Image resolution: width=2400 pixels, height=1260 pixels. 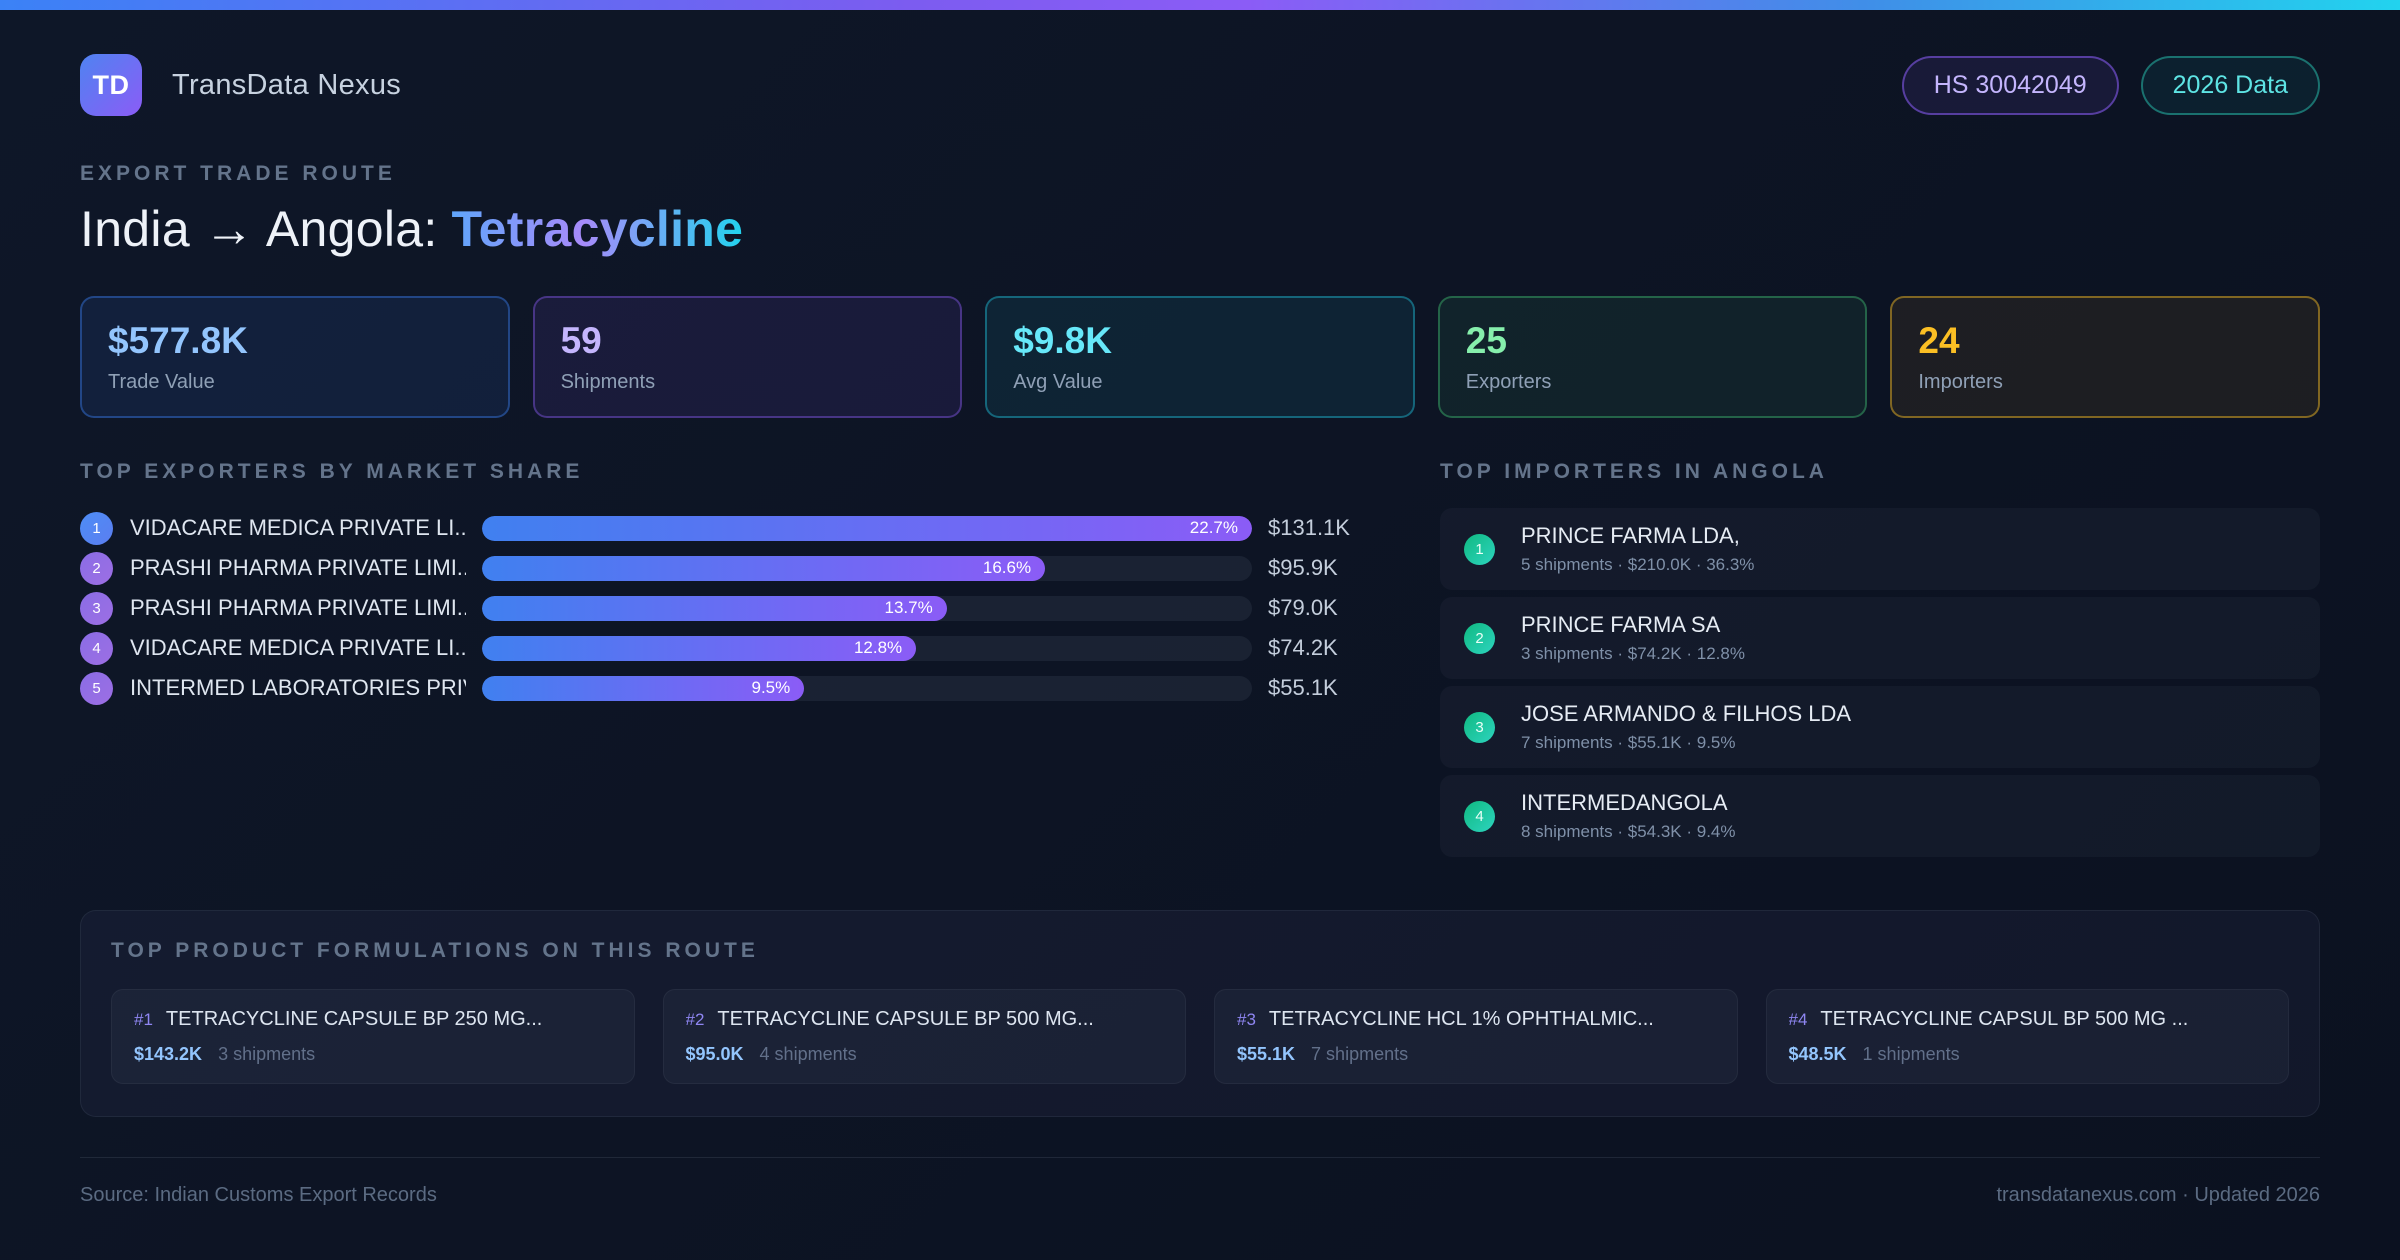 What do you see at coordinates (608, 382) in the screenshot?
I see `stat-label: Shipments` at bounding box center [608, 382].